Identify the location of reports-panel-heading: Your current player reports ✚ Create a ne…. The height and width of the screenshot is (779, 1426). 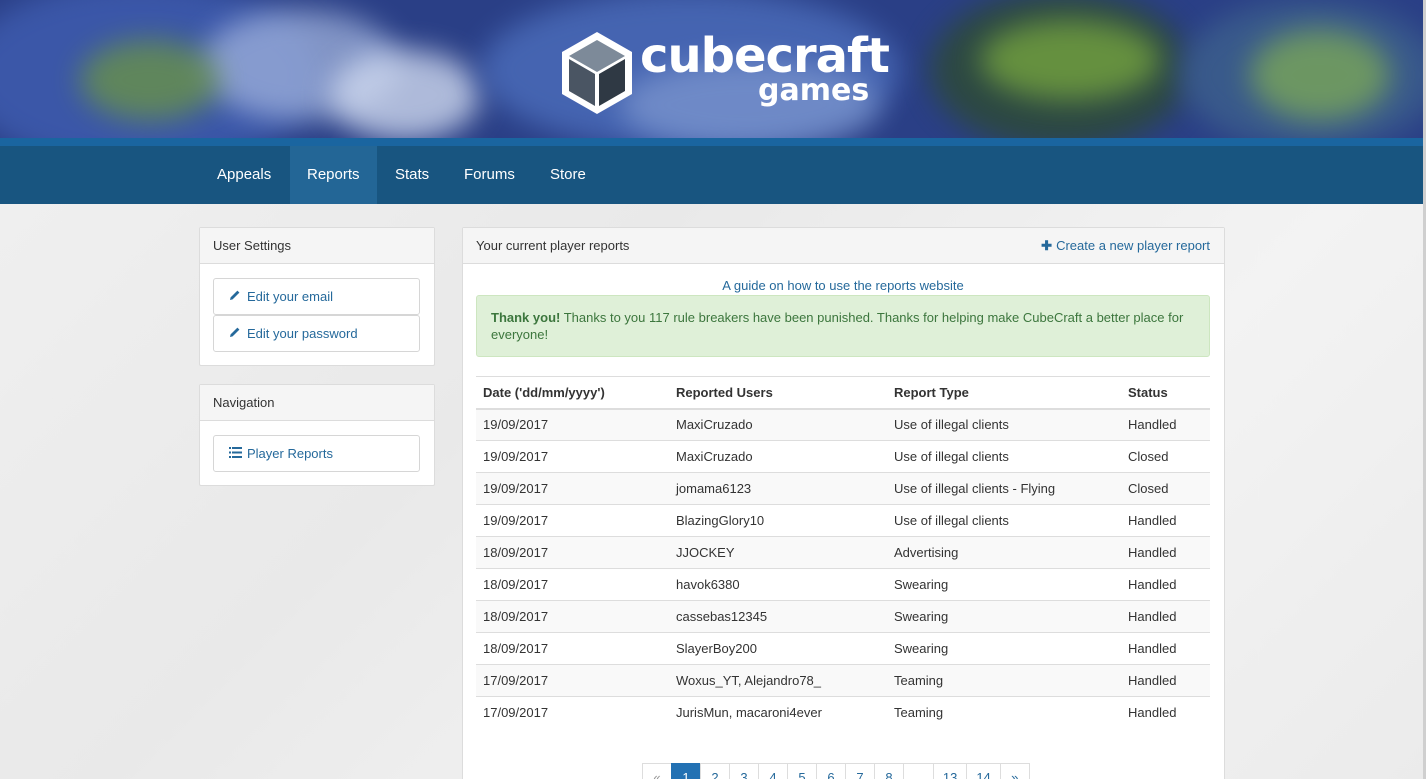
(843, 246).